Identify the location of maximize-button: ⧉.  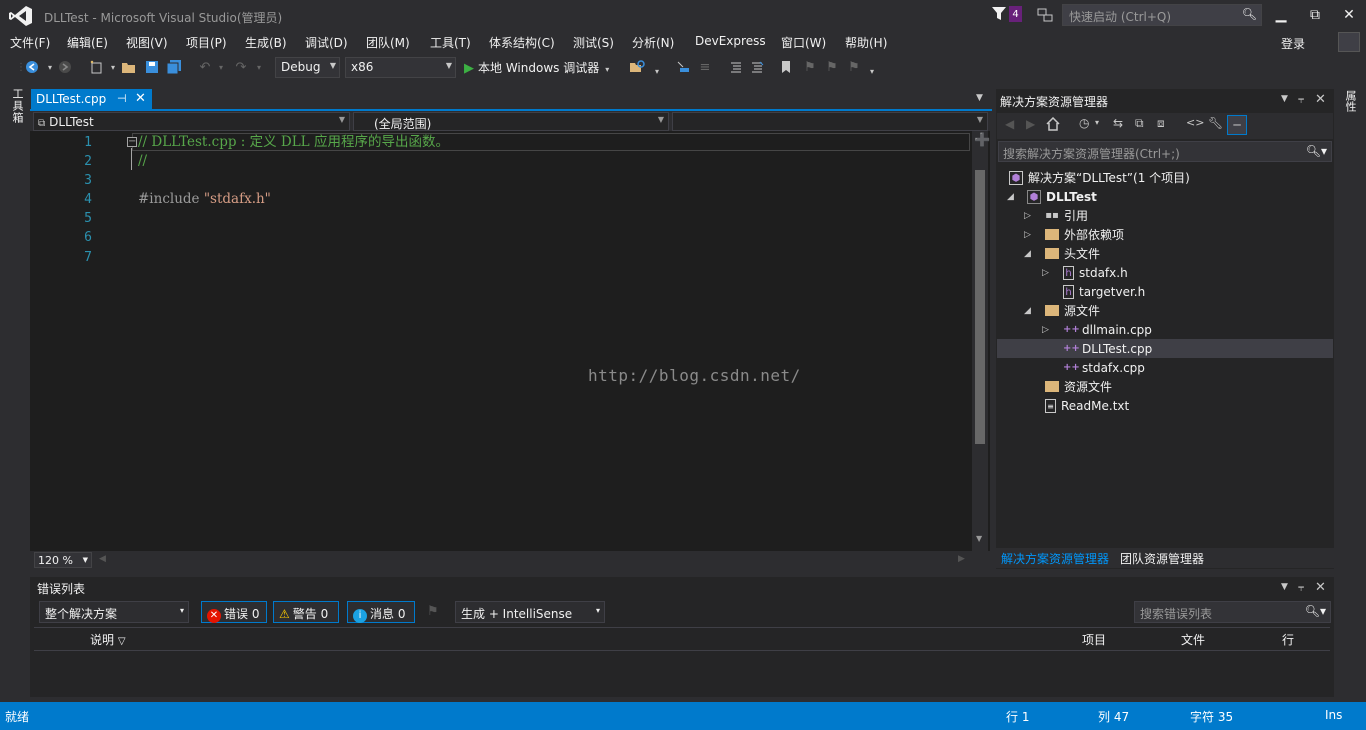
(1315, 15).